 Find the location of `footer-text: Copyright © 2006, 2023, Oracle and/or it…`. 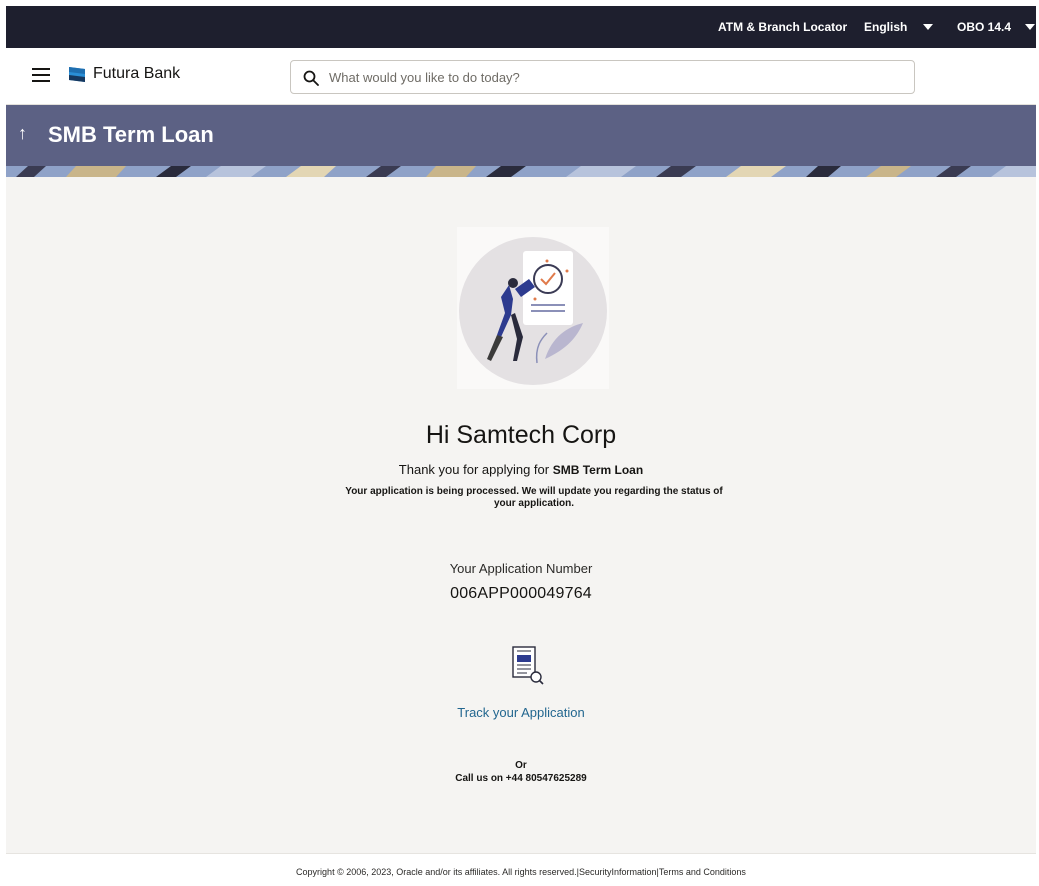

footer-text: Copyright © 2006, 2023, Oracle and/or it… is located at coordinates (521, 872).